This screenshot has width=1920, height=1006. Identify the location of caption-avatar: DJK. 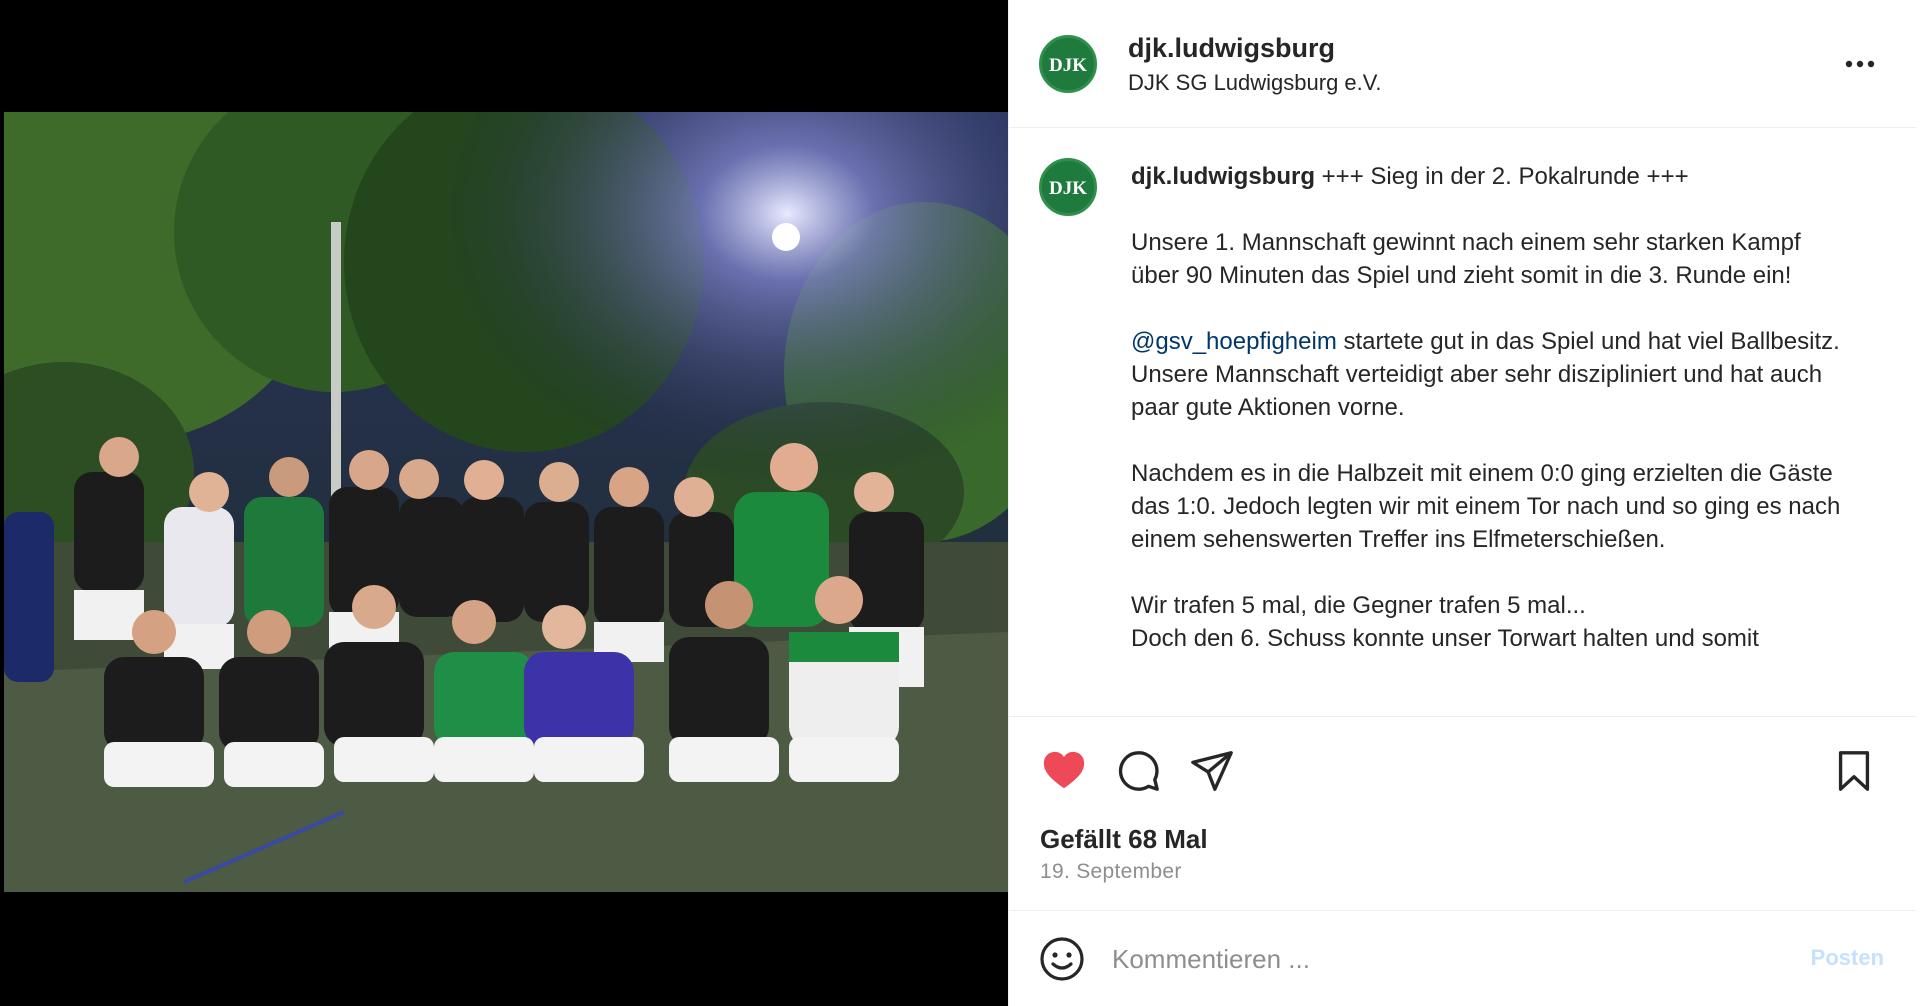
(1068, 187).